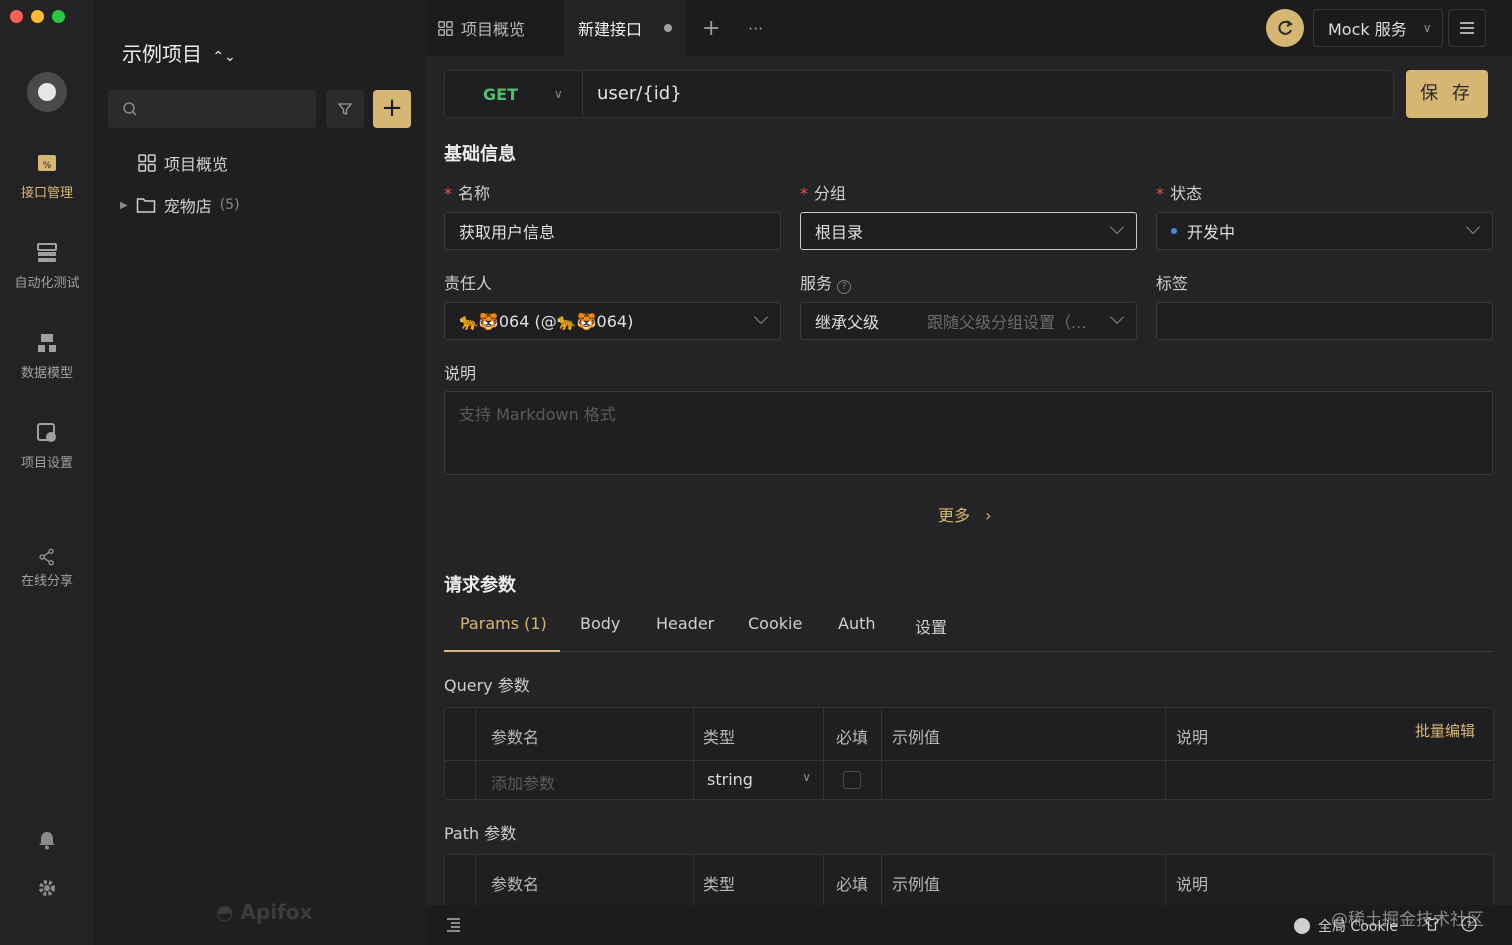 The height and width of the screenshot is (945, 1512). What do you see at coordinates (47, 840) in the screenshot?
I see `bell-icon` at bounding box center [47, 840].